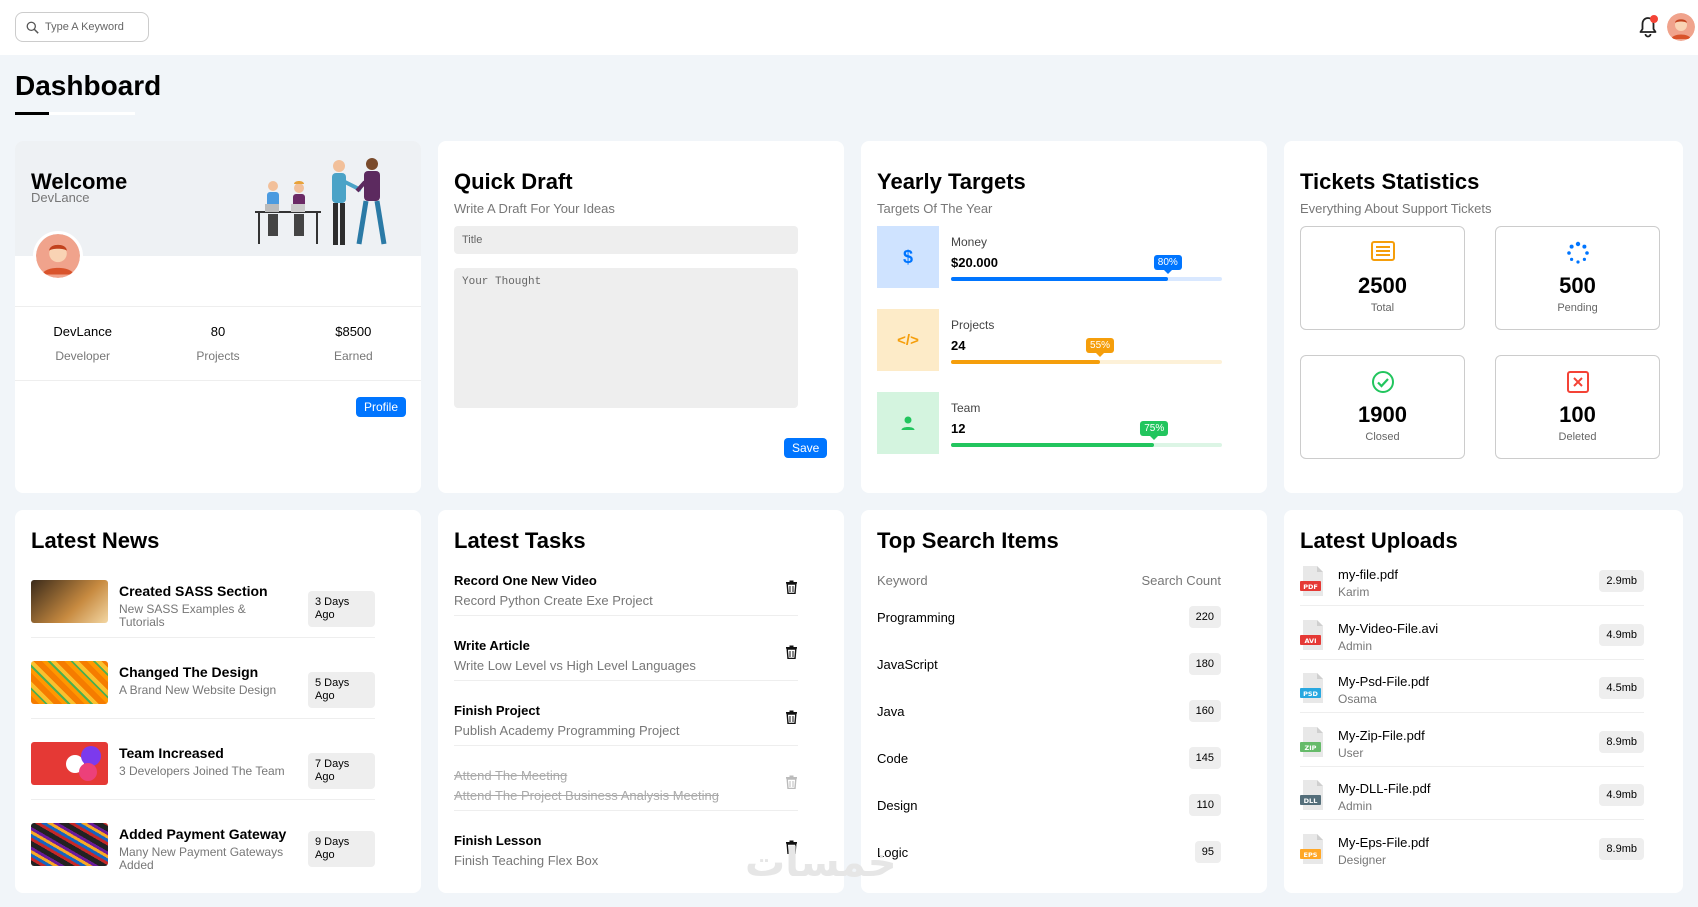 Image resolution: width=1698 pixels, height=907 pixels. Describe the element at coordinates (1577, 382) in the screenshot. I see `x-square-icon` at that location.